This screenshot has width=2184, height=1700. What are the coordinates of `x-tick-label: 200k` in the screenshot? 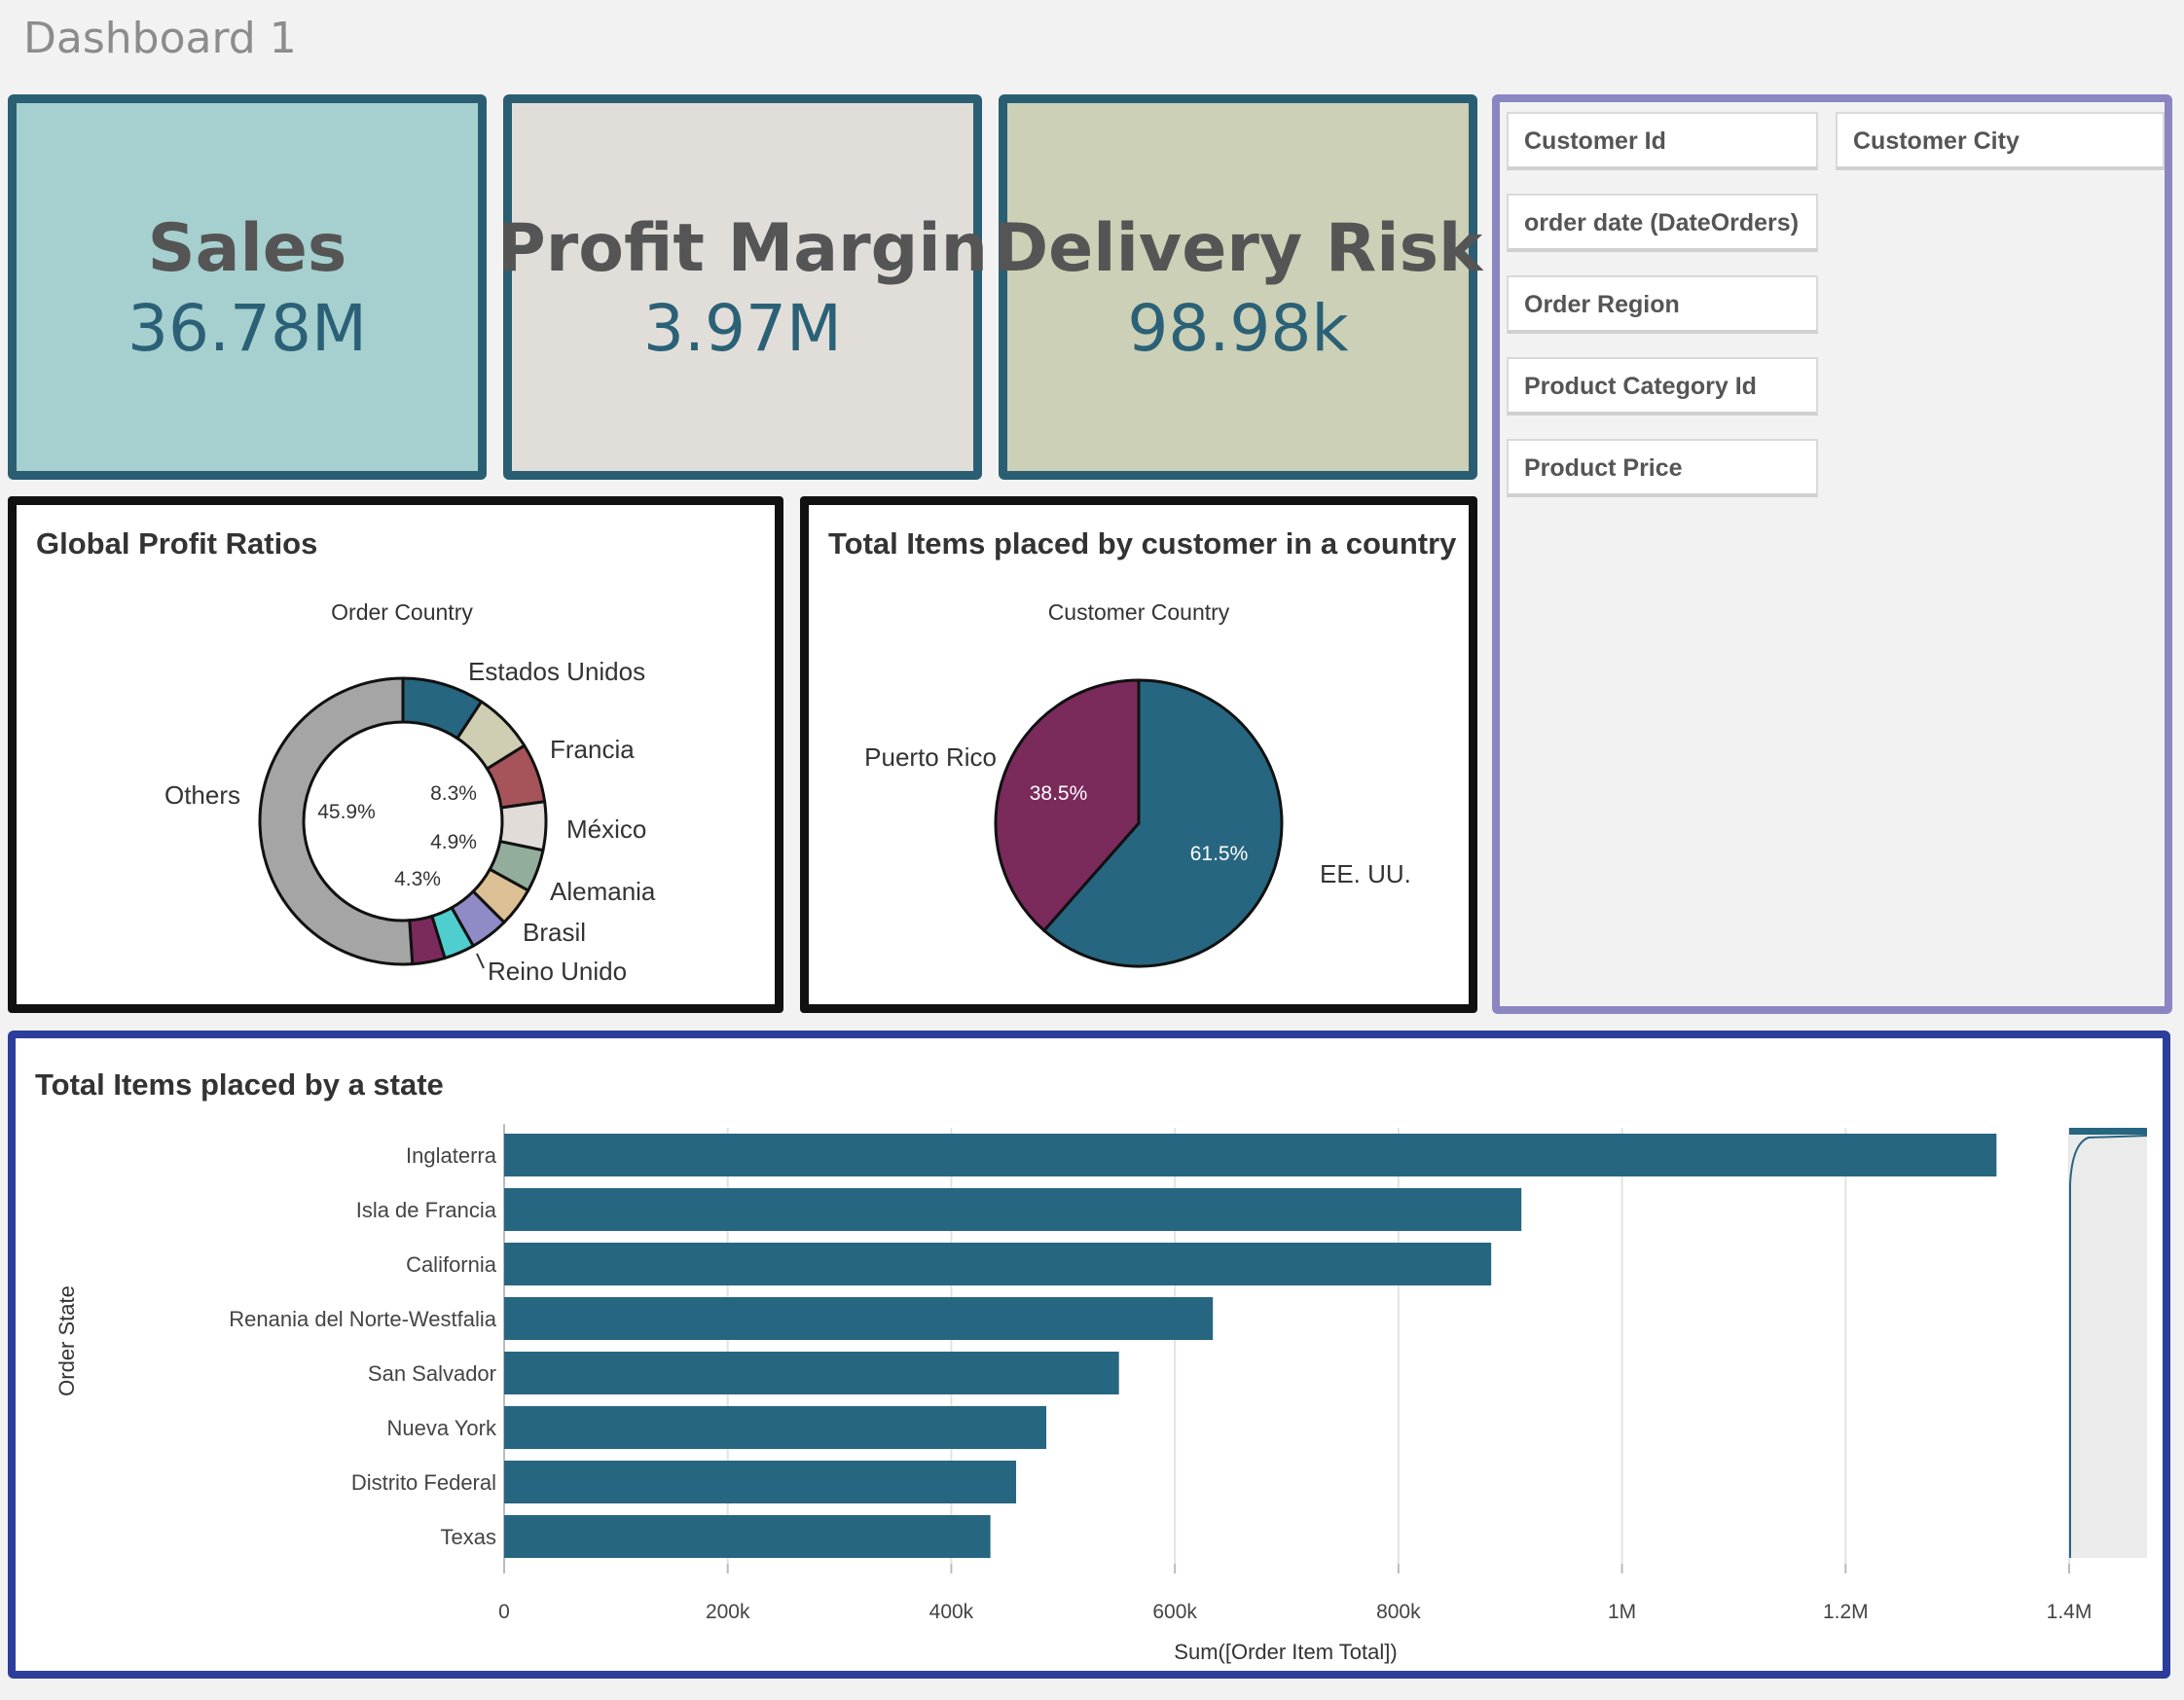 It's located at (728, 1612).